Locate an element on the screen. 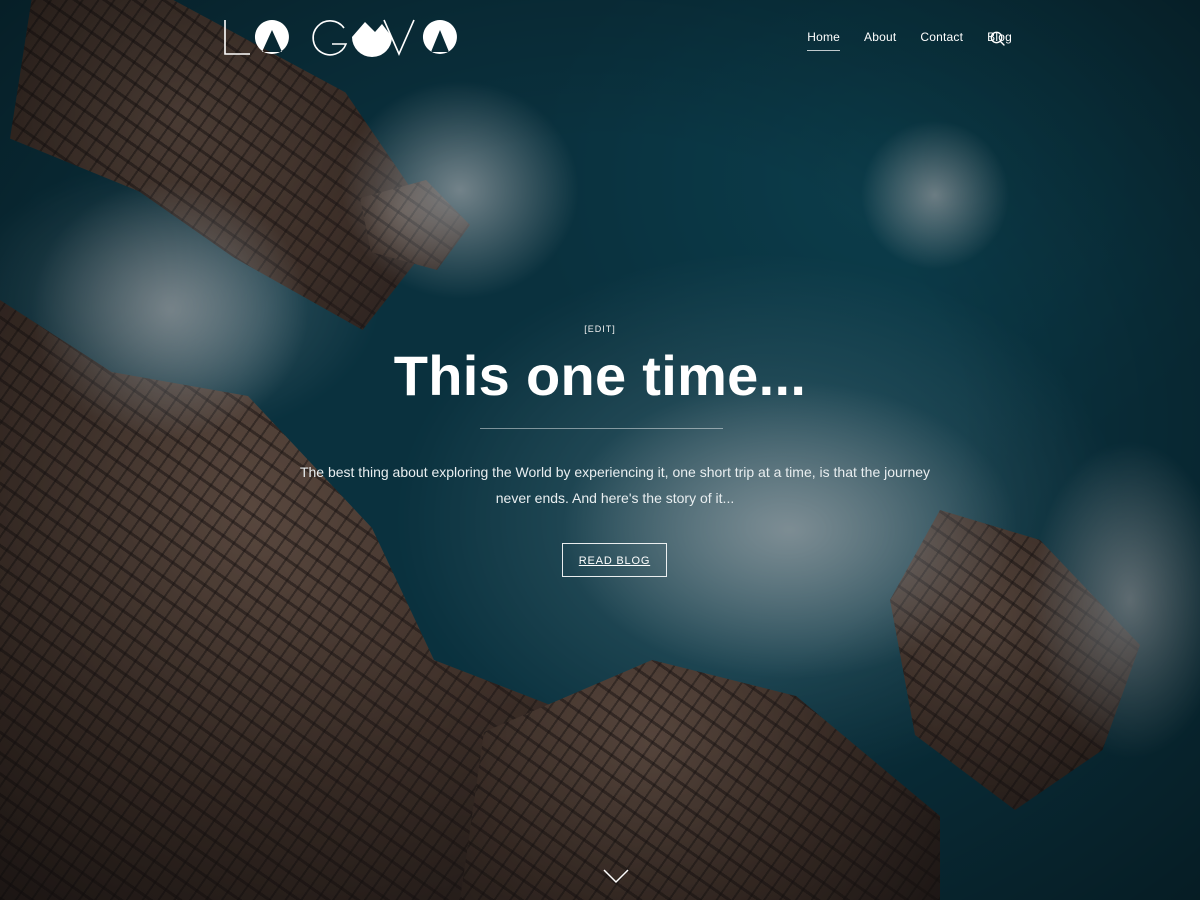  read-blog-button: READ BLOG is located at coordinates (614, 560).